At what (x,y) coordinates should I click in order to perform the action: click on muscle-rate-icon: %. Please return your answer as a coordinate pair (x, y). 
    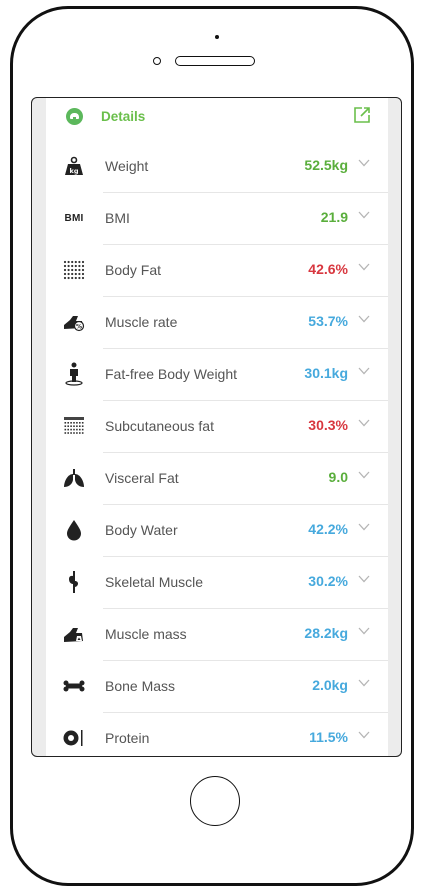
    Looking at the image, I should click on (74, 322).